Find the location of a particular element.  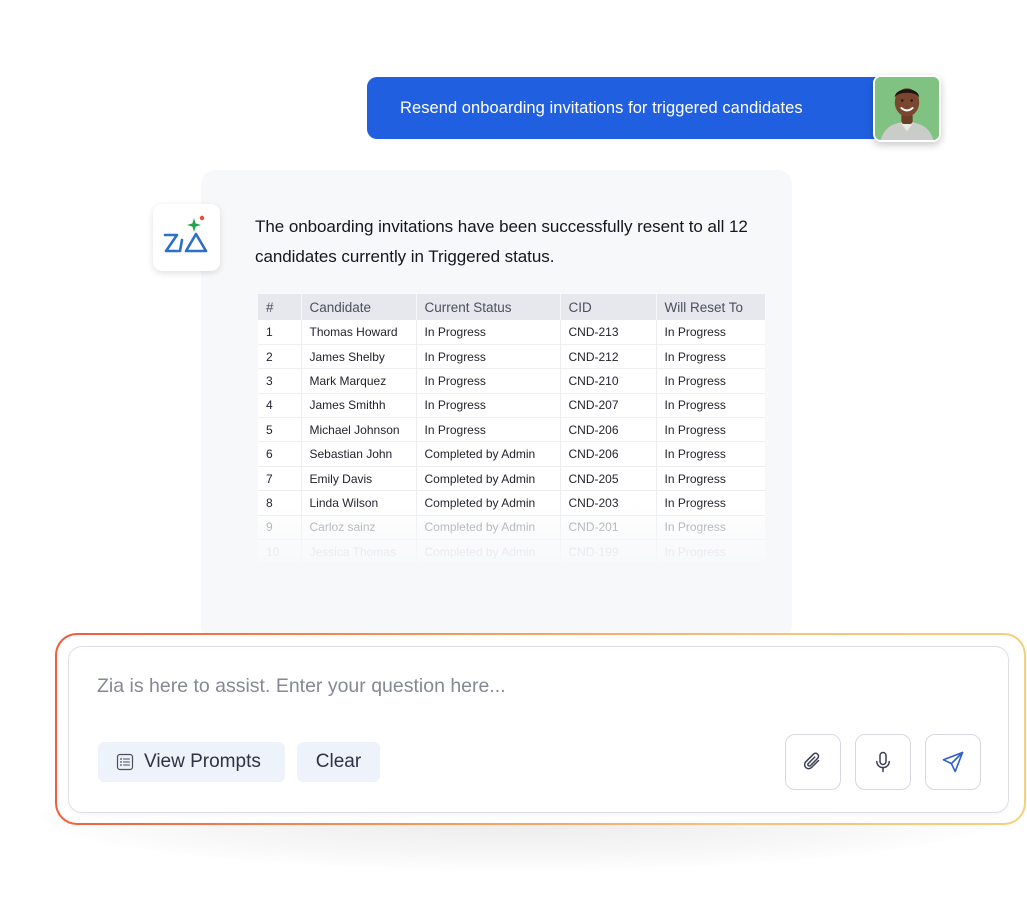

cell-candidate-name: Jessica Thomas is located at coordinates (358, 552).